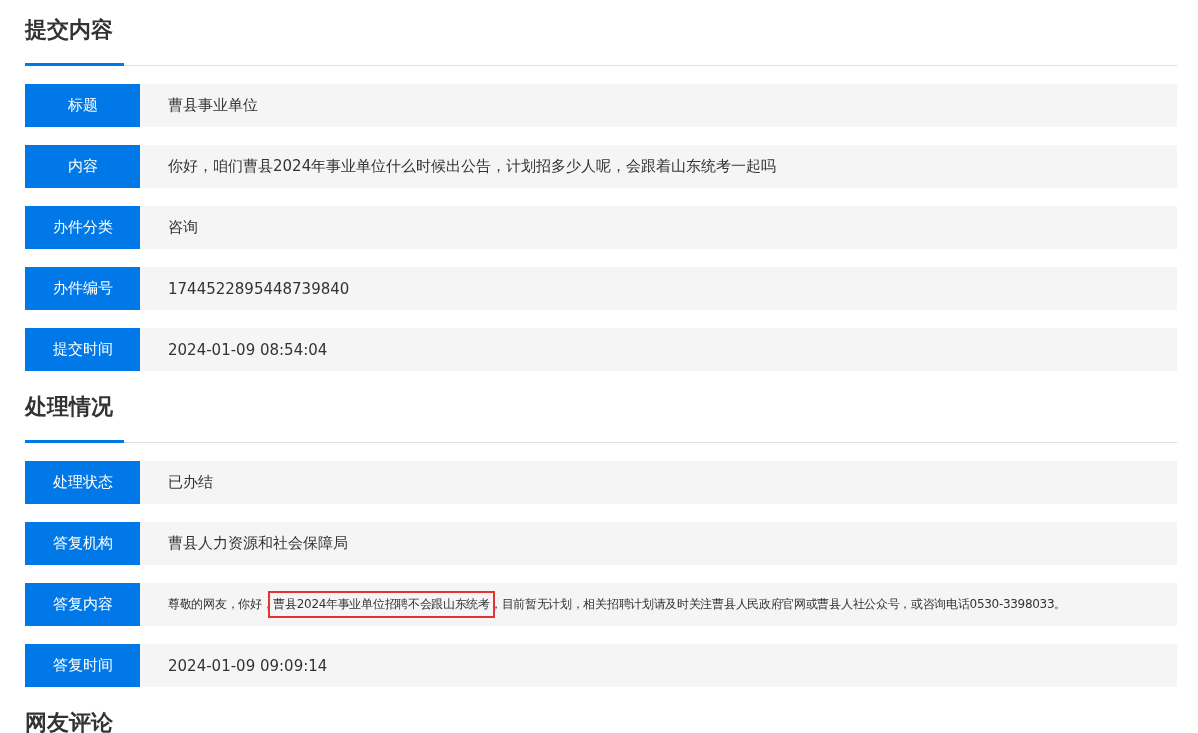  I want to click on field-value: 2024-01-09 09:09:14, so click(247, 666).